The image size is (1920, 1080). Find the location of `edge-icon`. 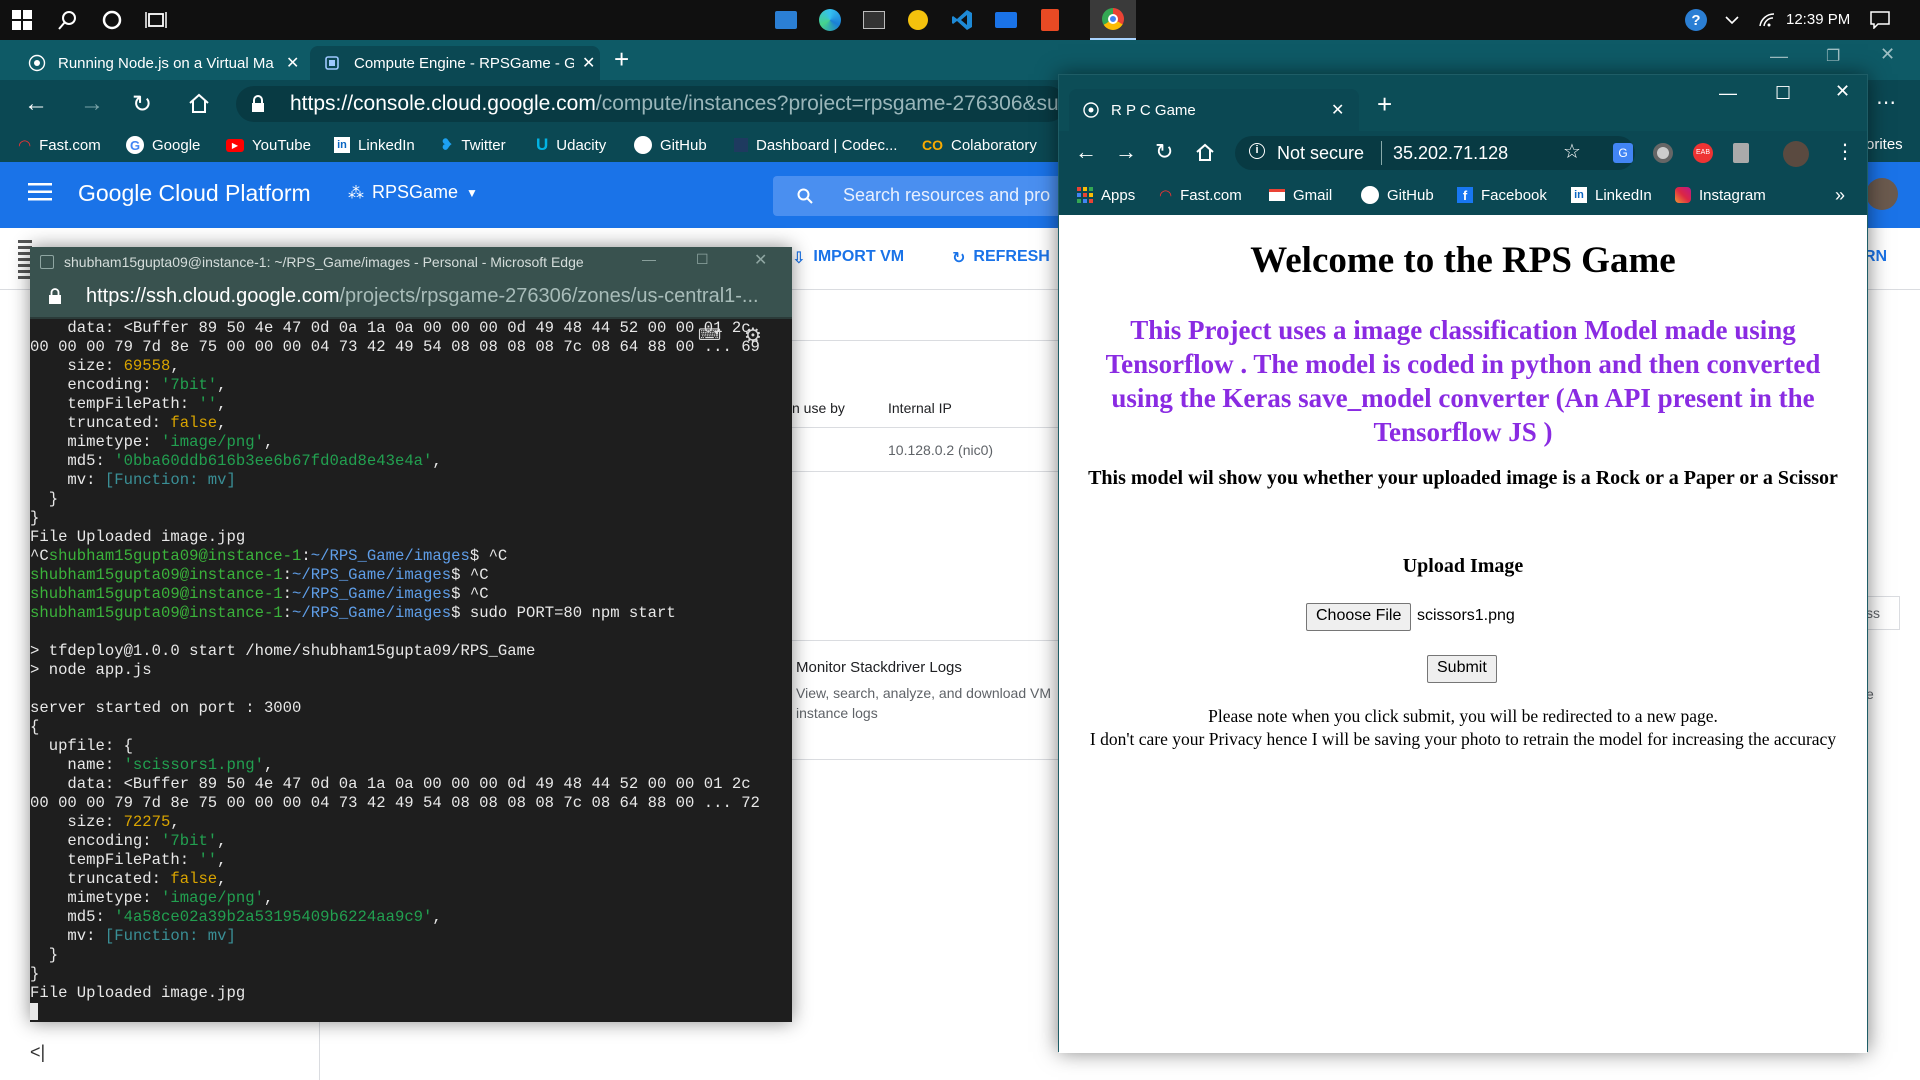

edge-icon is located at coordinates (830, 20).